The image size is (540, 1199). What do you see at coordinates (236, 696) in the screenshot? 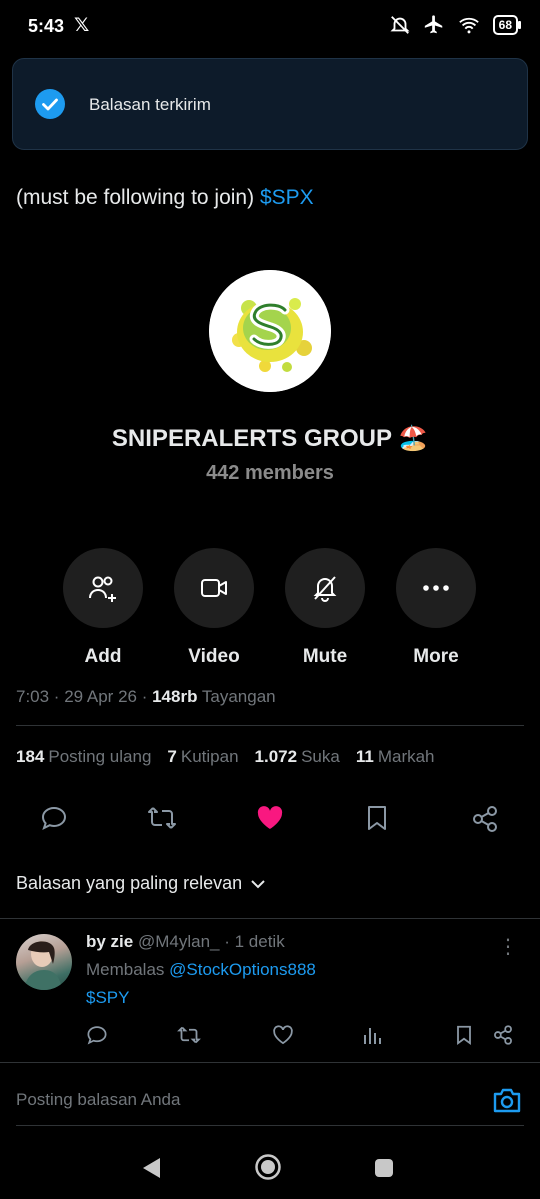
I see `views-label: Tayangan` at bounding box center [236, 696].